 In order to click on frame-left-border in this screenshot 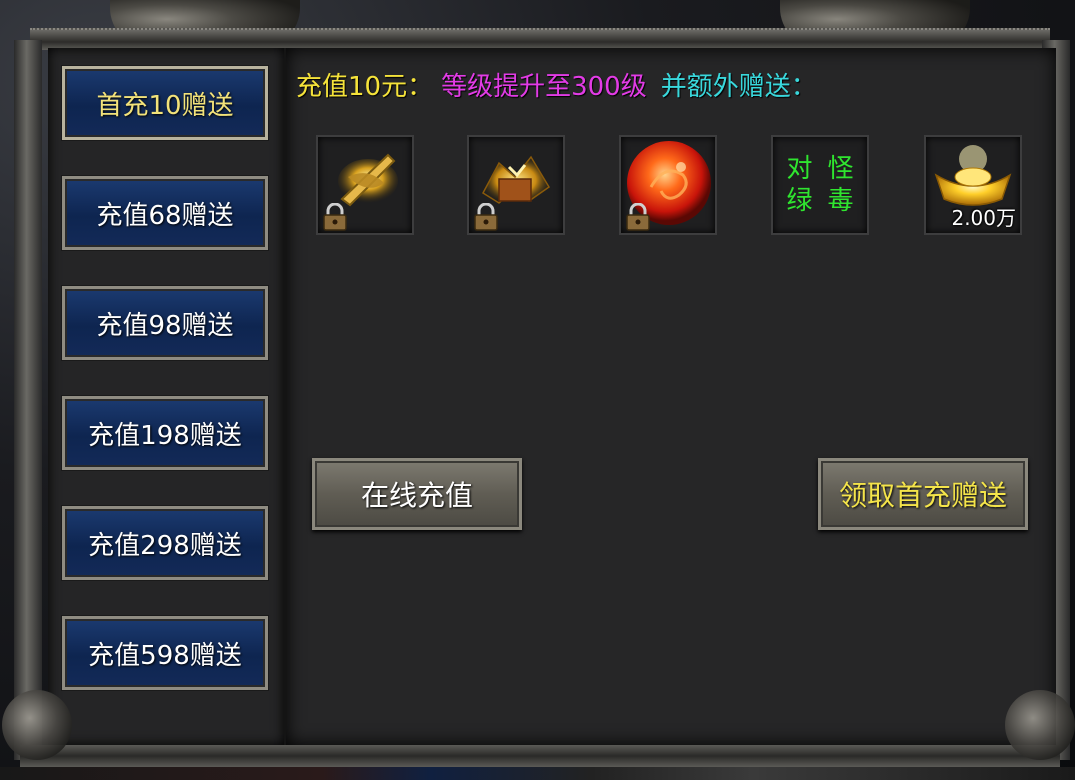, I will do `click(28, 400)`.